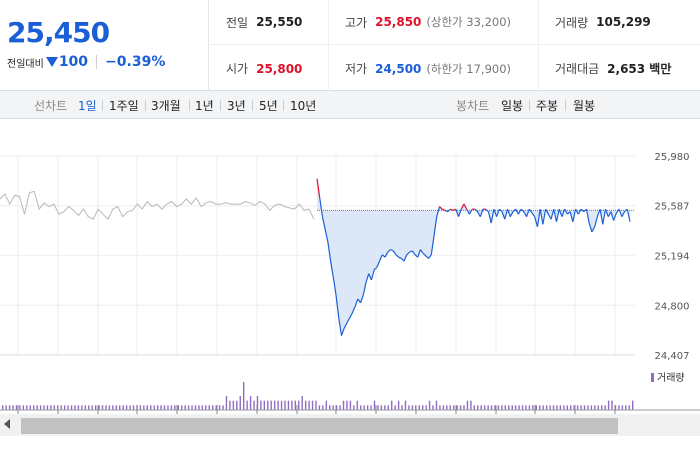 The image size is (700, 450). What do you see at coordinates (166, 105) in the screenshot?
I see `tab-3m: 3개월` at bounding box center [166, 105].